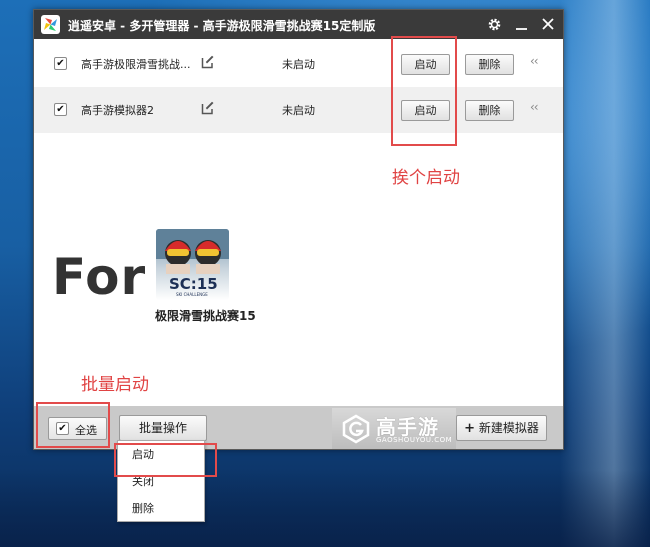 This screenshot has height=547, width=650. What do you see at coordinates (99, 277) in the screenshot?
I see `promo-for-text: For` at bounding box center [99, 277].